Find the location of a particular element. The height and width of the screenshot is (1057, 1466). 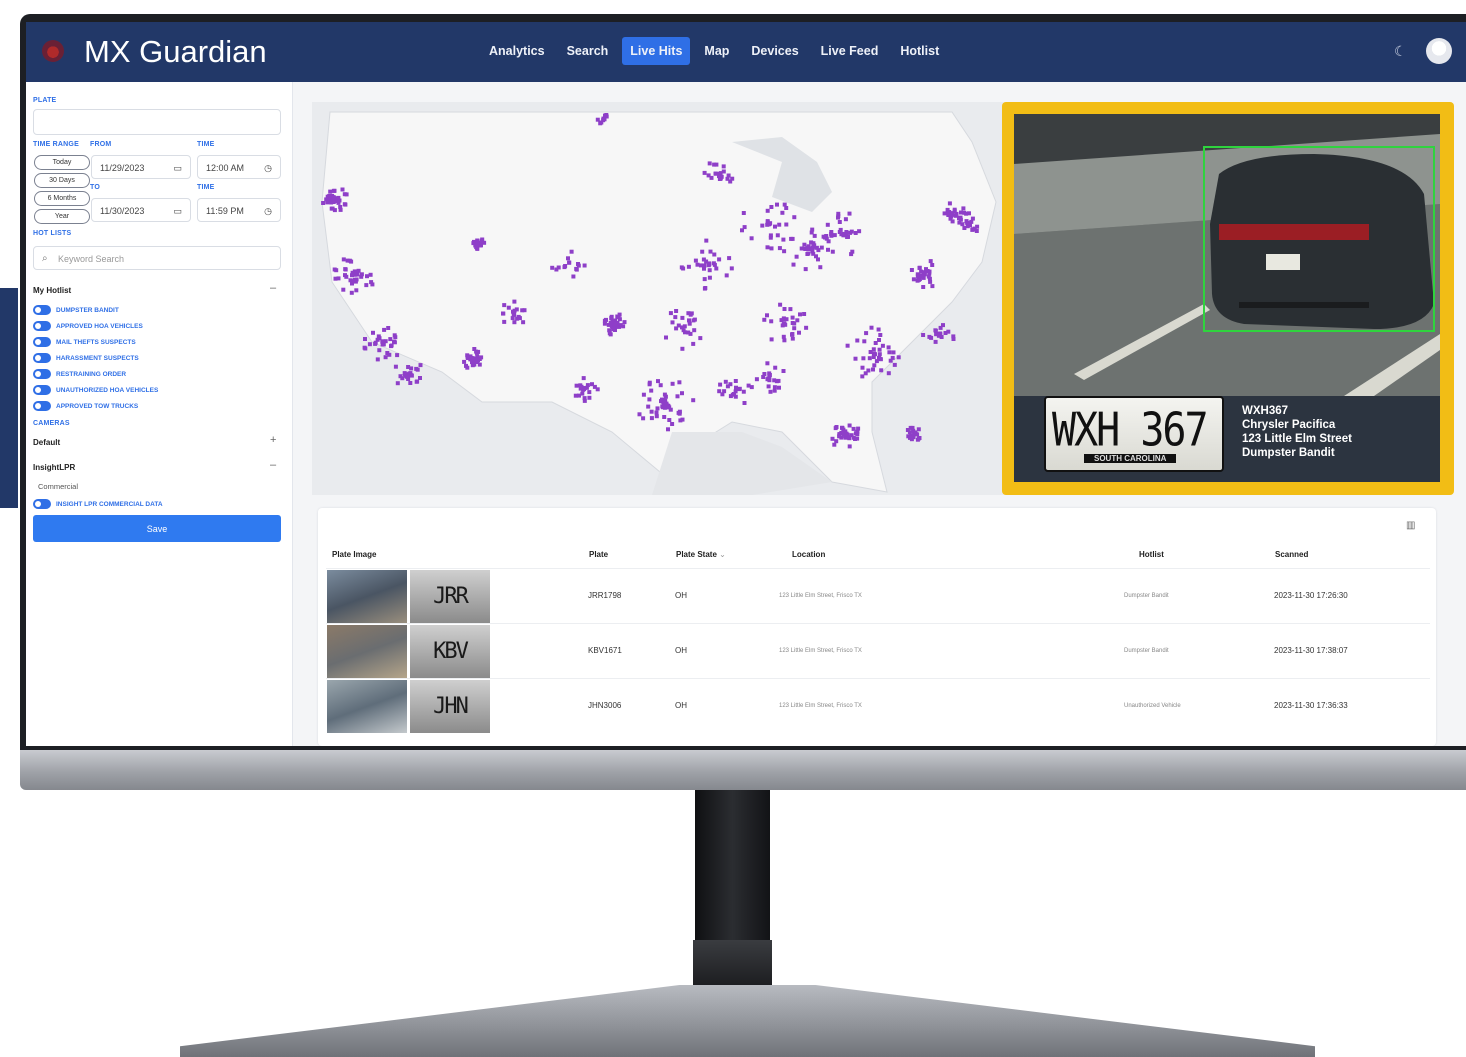

from-time-field: 12:00 AM ◷ is located at coordinates (239, 167).